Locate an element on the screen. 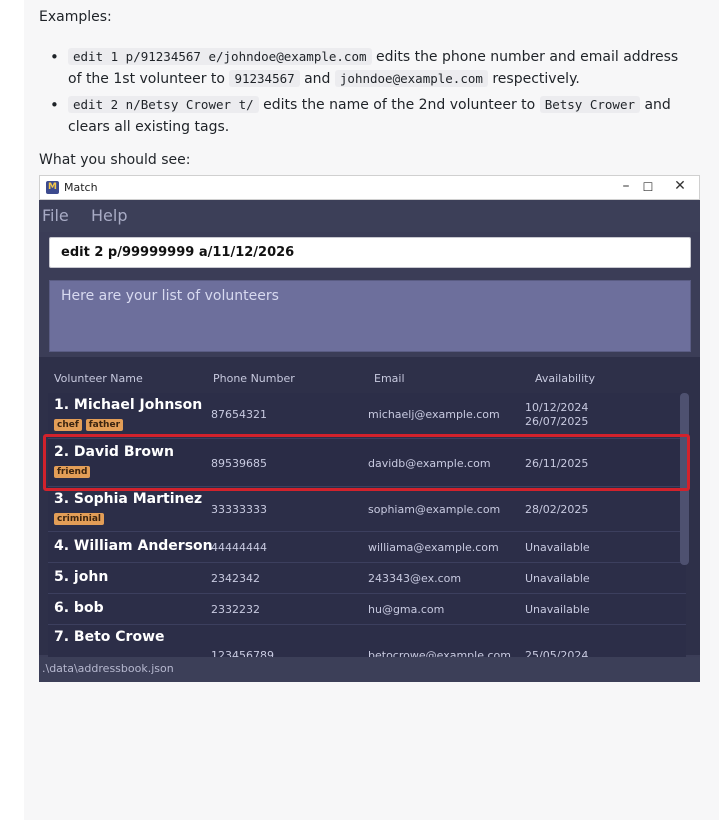 This screenshot has height=820, width=719. column-header-availability: Availability is located at coordinates (565, 378).